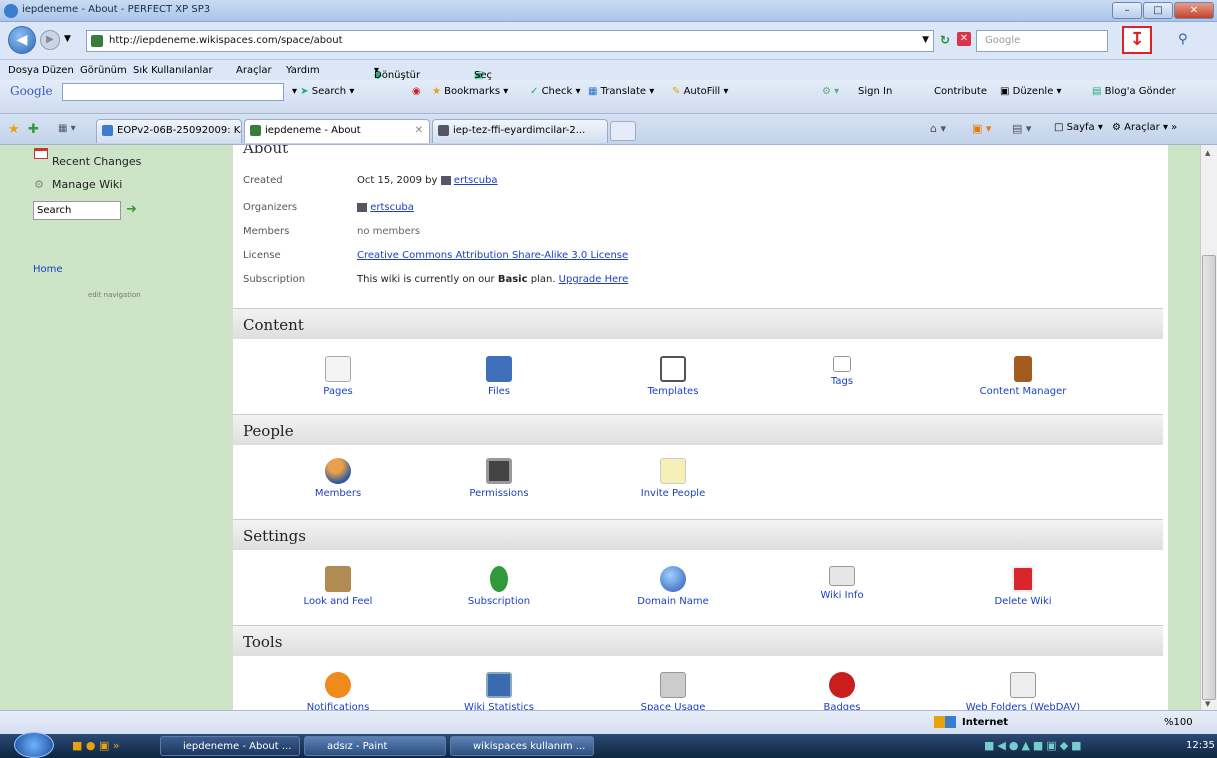  Describe the element at coordinates (419, 130) in the screenshot. I see `close-tab-icon: ✕` at that location.